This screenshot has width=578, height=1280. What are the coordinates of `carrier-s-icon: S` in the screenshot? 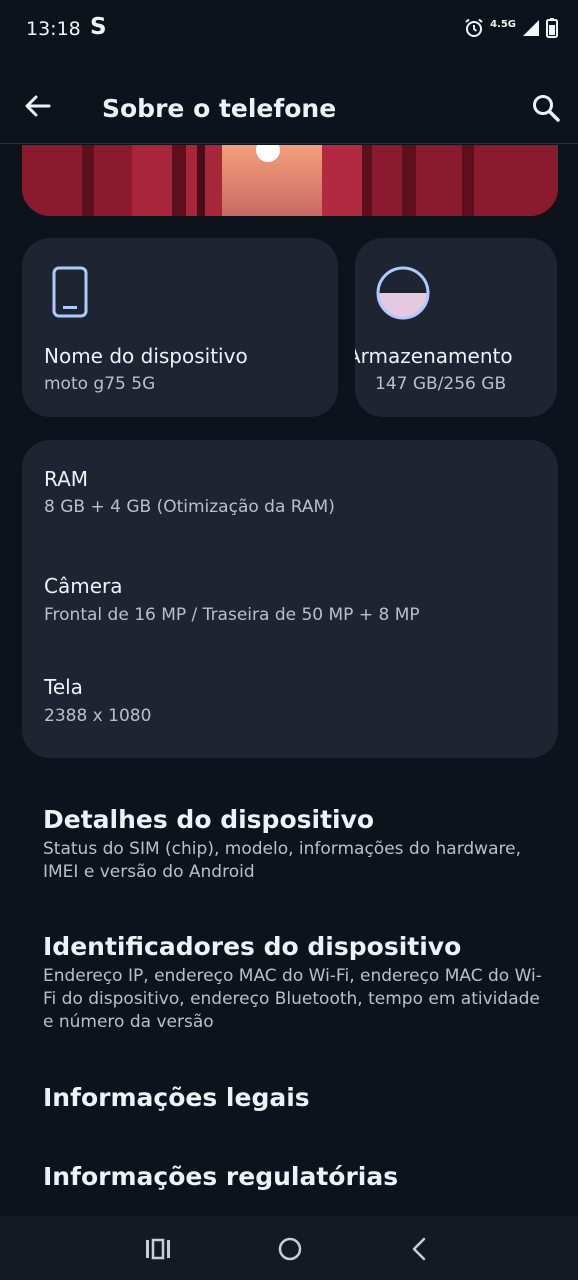 It's located at (98, 27).